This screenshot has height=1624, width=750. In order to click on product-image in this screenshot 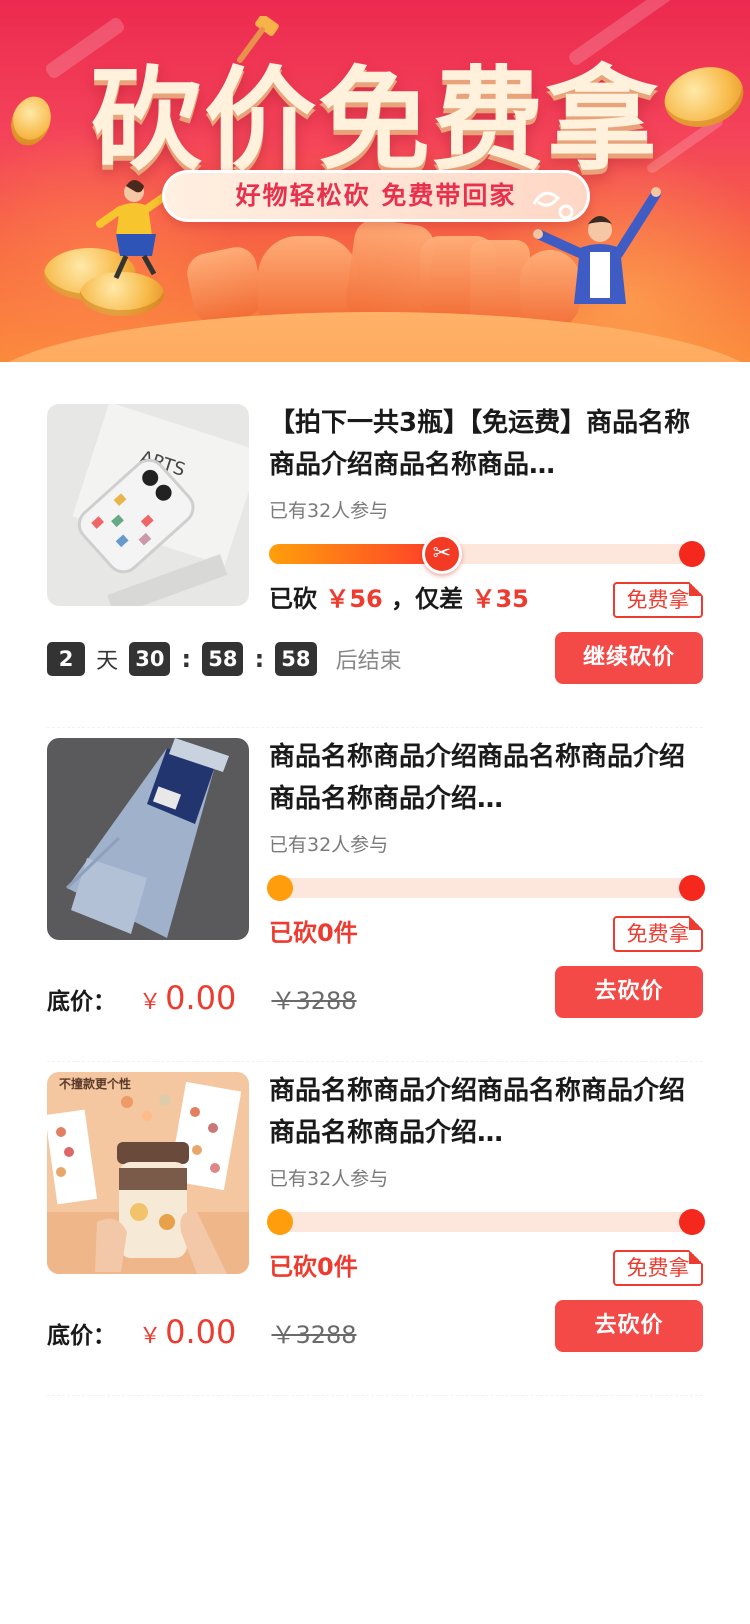, I will do `click(148, 839)`.